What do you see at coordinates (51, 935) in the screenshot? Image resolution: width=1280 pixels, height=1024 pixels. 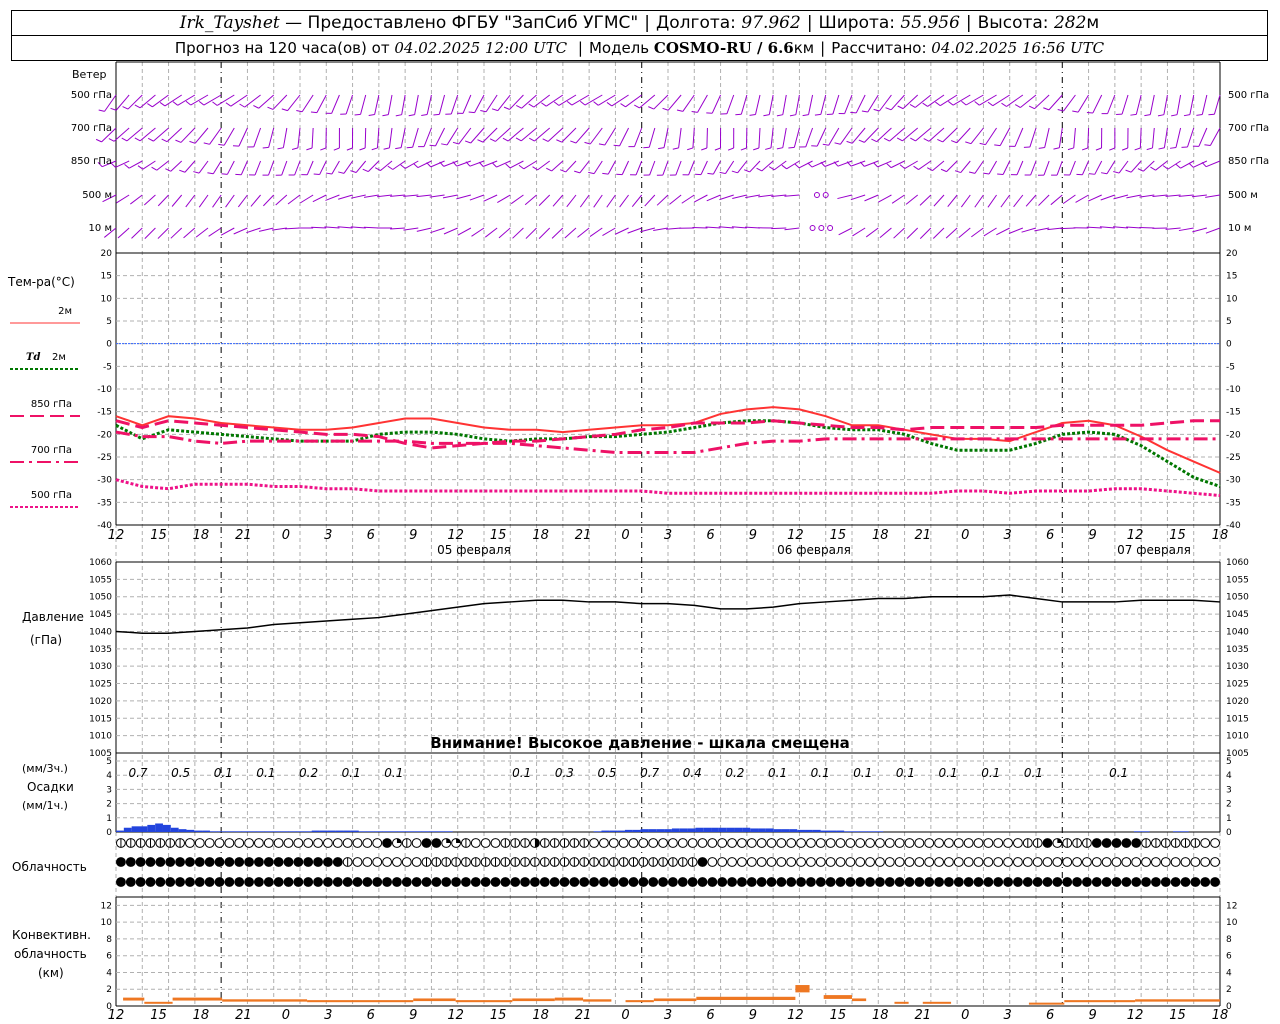 I see `conv-title-1: Конвективн.` at bounding box center [51, 935].